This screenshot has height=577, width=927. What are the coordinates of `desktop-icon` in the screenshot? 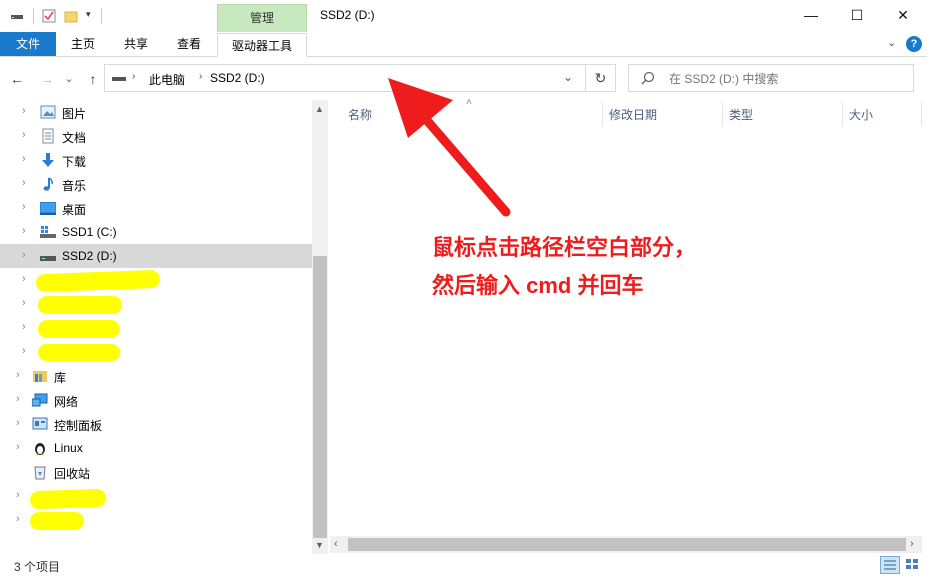 It's located at (48, 208).